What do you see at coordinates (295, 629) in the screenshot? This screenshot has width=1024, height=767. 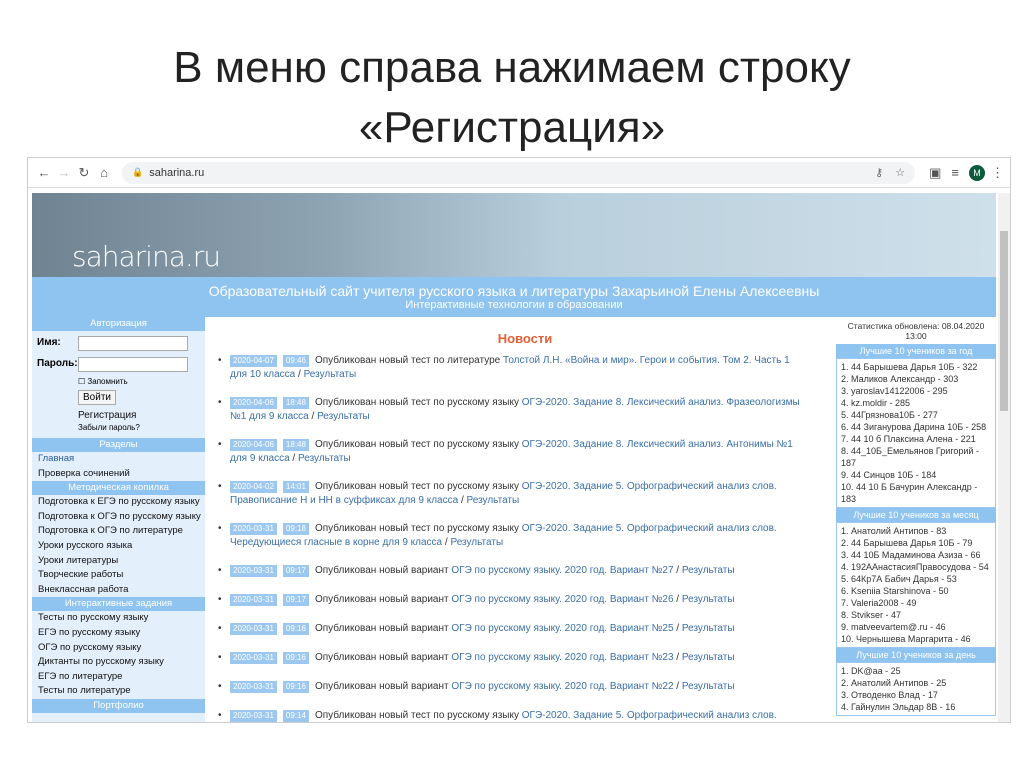 I see `time-badge: 09:16` at bounding box center [295, 629].